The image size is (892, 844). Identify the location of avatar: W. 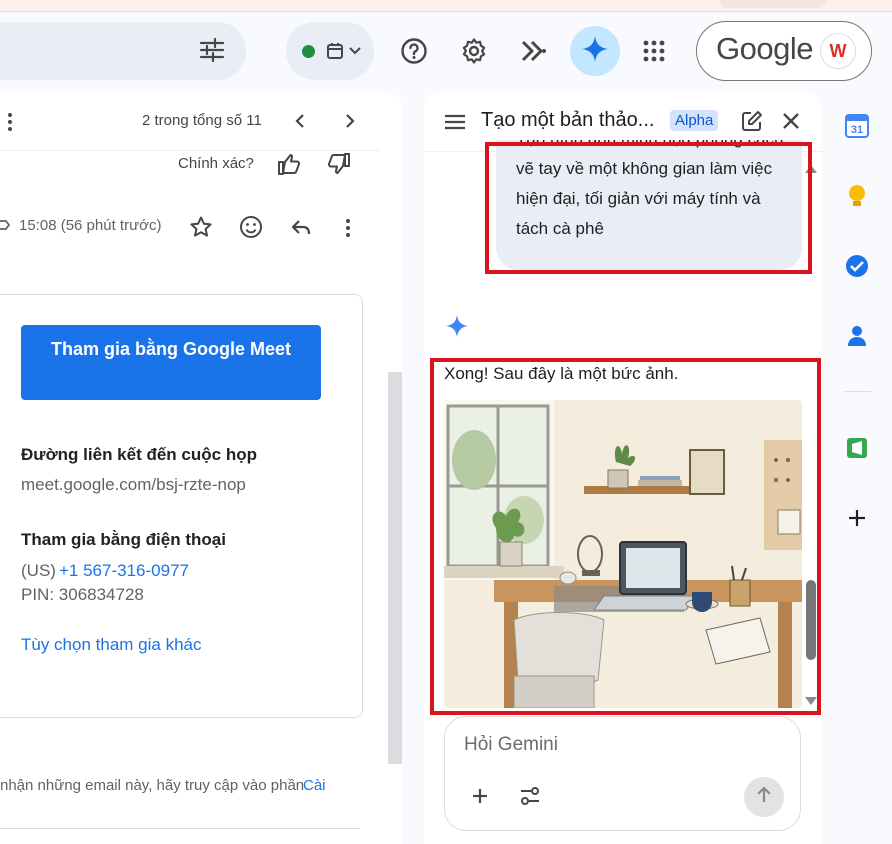
(838, 51).